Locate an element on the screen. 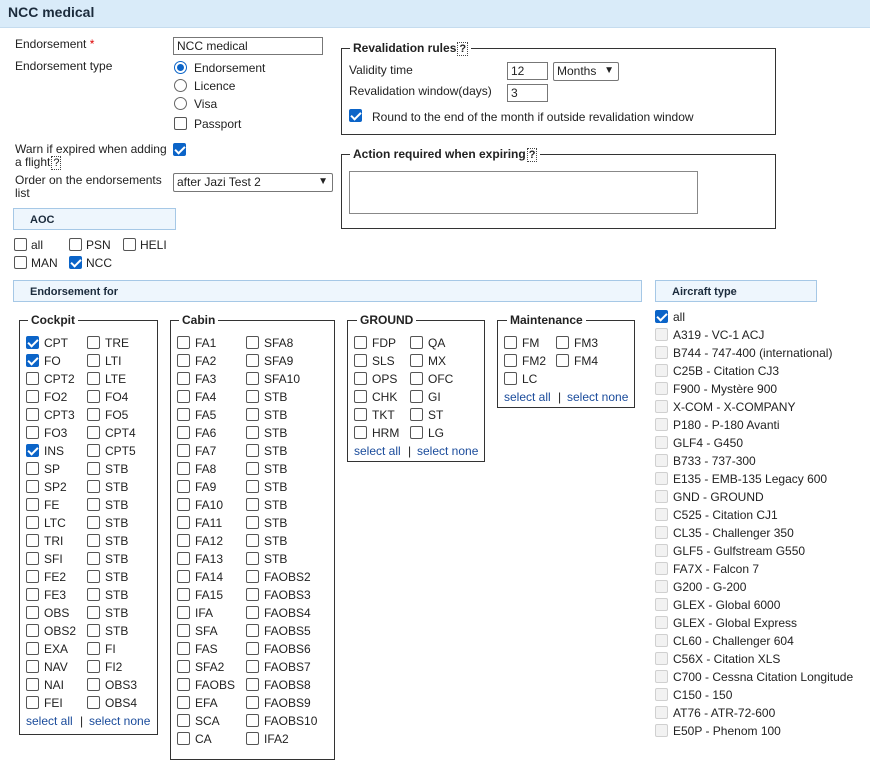 This screenshot has width=870, height=760. cabin-fa6-checkbox is located at coordinates (183, 432).